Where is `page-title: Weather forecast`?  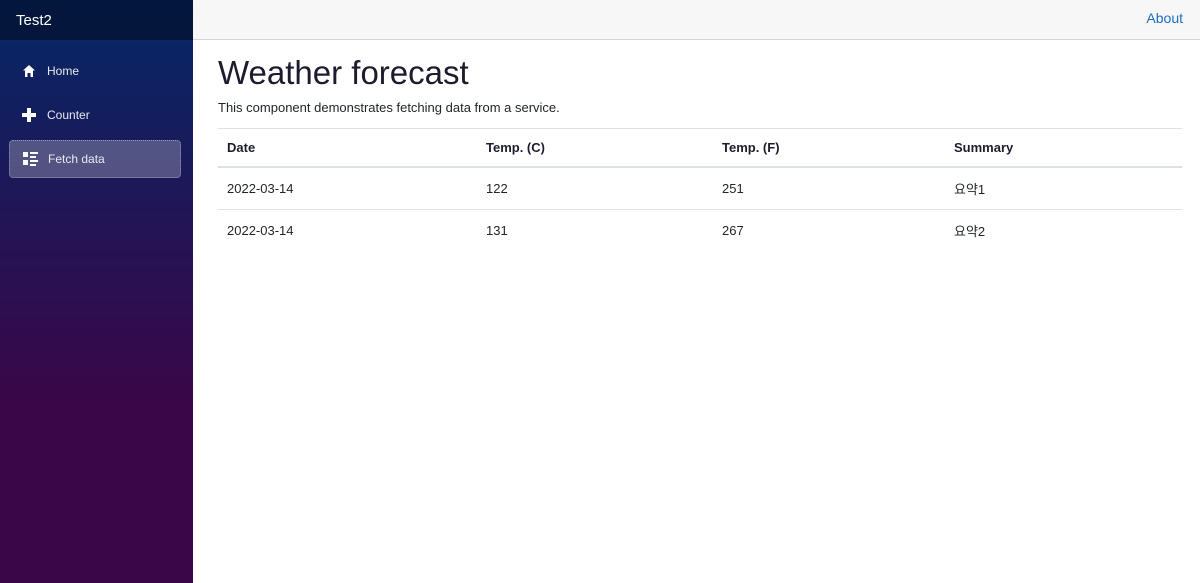
page-title: Weather forecast is located at coordinates (343, 72).